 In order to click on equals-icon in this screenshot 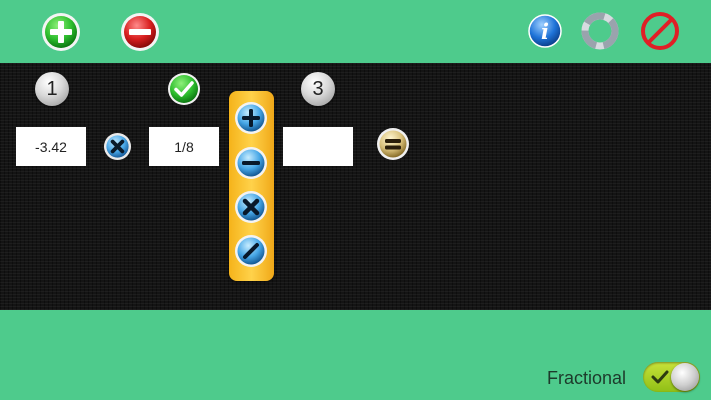, I will do `click(393, 144)`.